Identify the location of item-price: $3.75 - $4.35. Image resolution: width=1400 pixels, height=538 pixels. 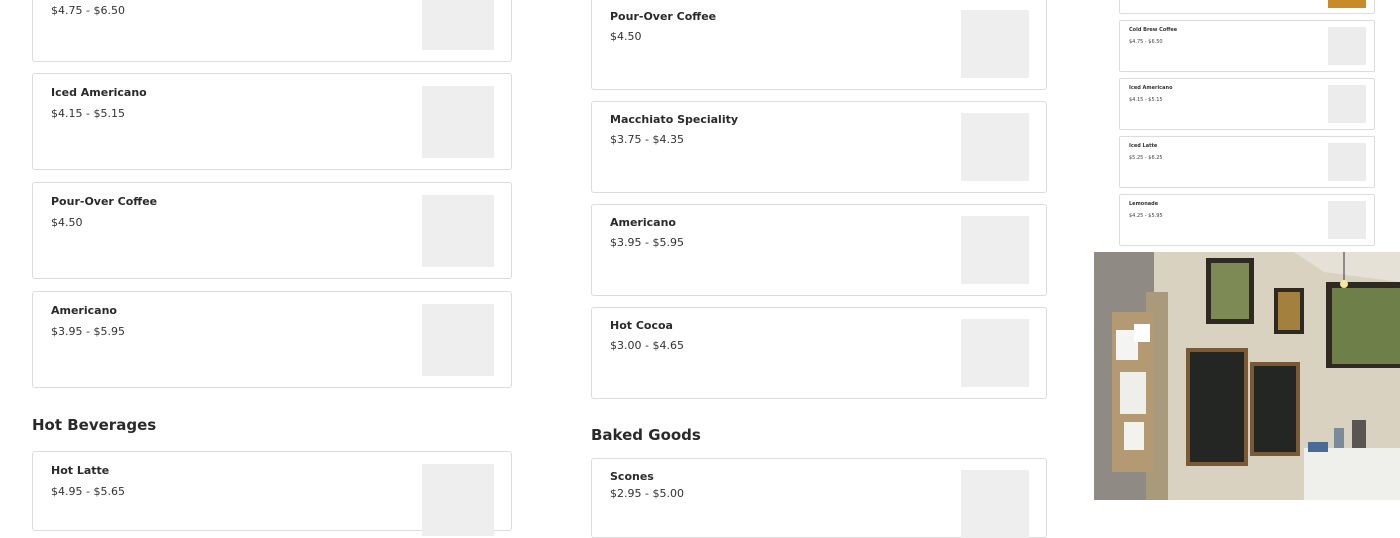
(647, 139).